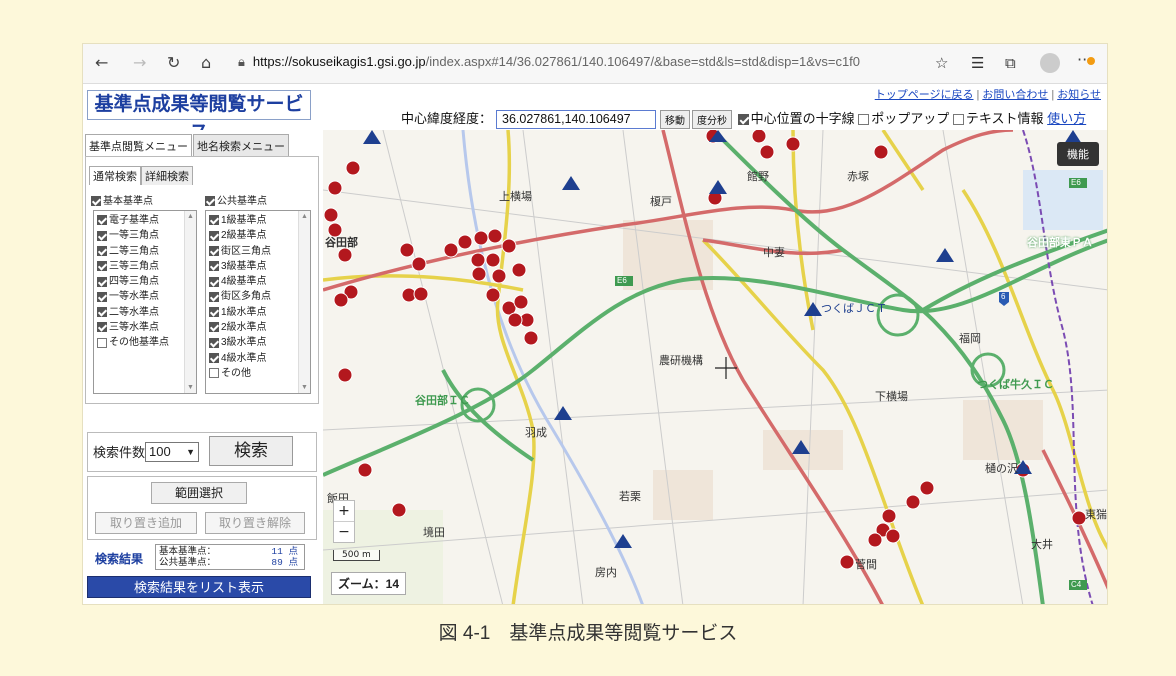 Image resolution: width=1176 pixels, height=676 pixels. Describe the element at coordinates (240, 342) in the screenshot. I see `checklist-item: 3級水準点` at that location.